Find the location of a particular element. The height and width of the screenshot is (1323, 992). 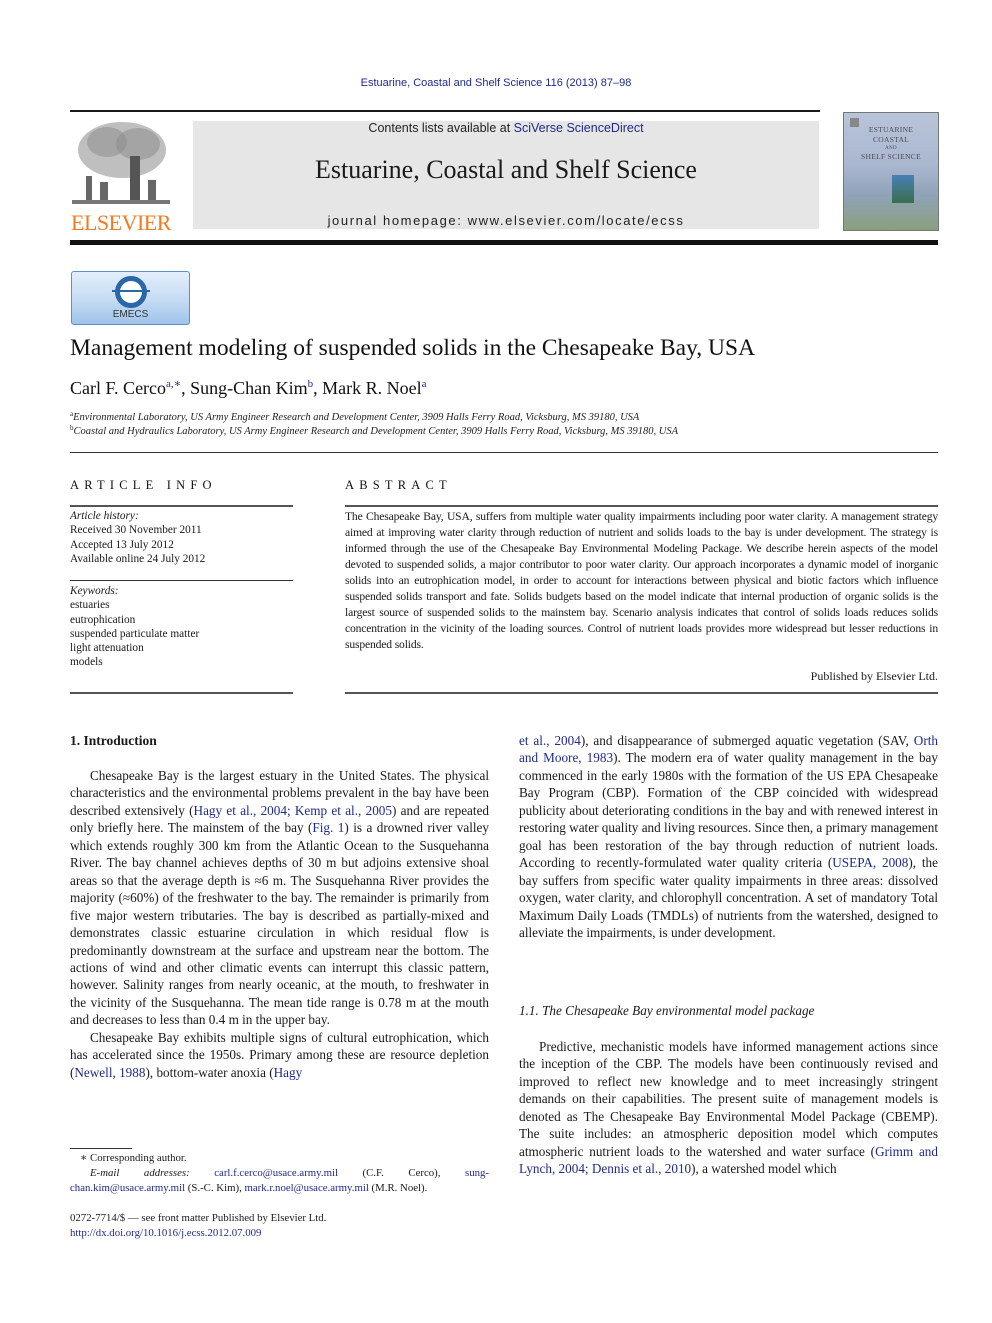

keyword: eutrophication is located at coordinates (103, 619).